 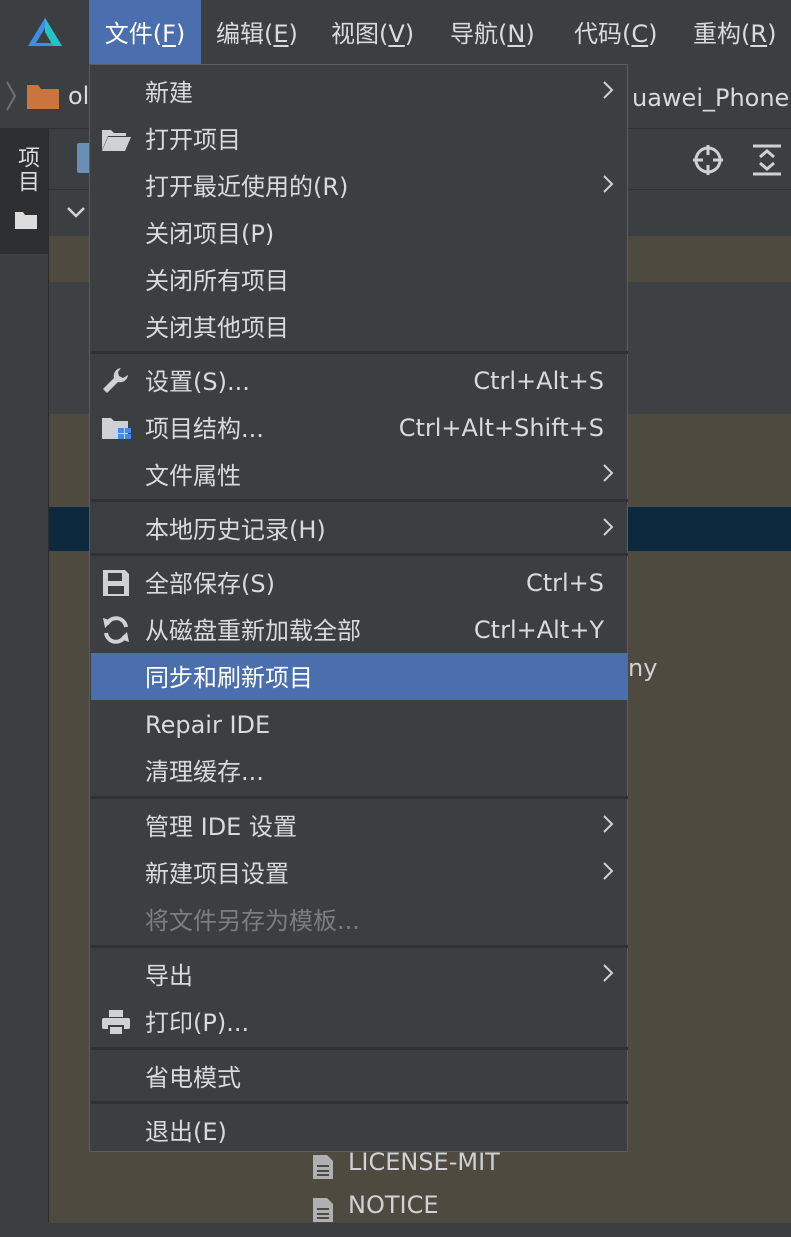 I want to click on menu-bar: 文件(F) 编辑(E) 视图(V) 导航(N) 代码(C) 重构(R), so click(x=395, y=32).